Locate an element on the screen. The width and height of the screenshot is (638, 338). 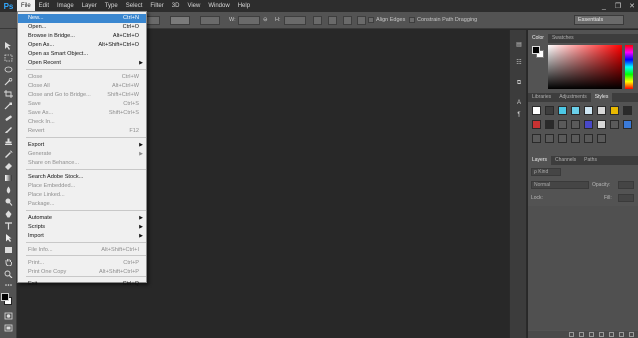
blend-mode-select: Normal is located at coordinates (560, 185).